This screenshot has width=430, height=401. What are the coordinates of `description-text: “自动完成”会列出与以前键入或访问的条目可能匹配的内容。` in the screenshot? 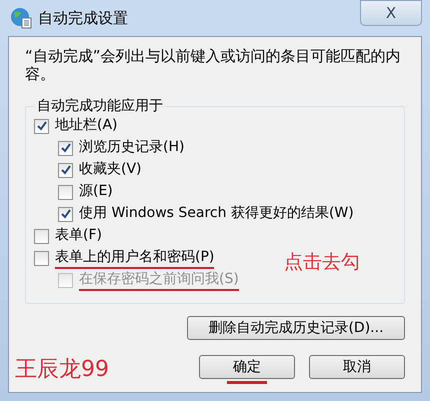 It's located at (213, 65).